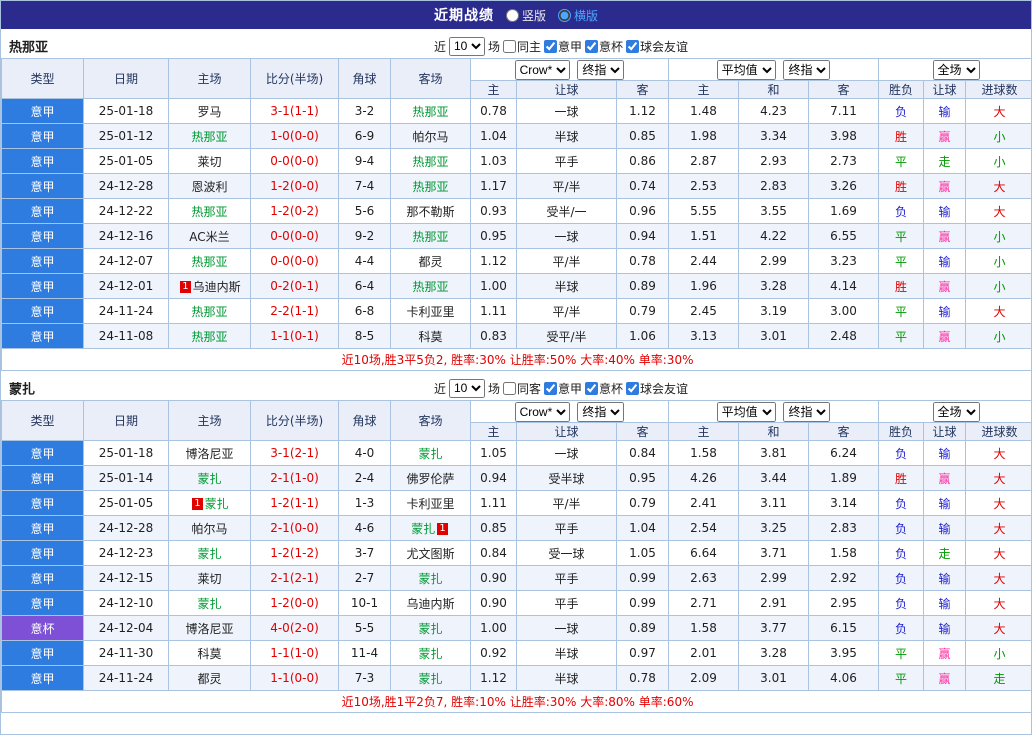 The height and width of the screenshot is (735, 1032). I want to click on filter-controls: 近 10 场 同客 意甲 意杯 球会友谊, so click(516, 388).